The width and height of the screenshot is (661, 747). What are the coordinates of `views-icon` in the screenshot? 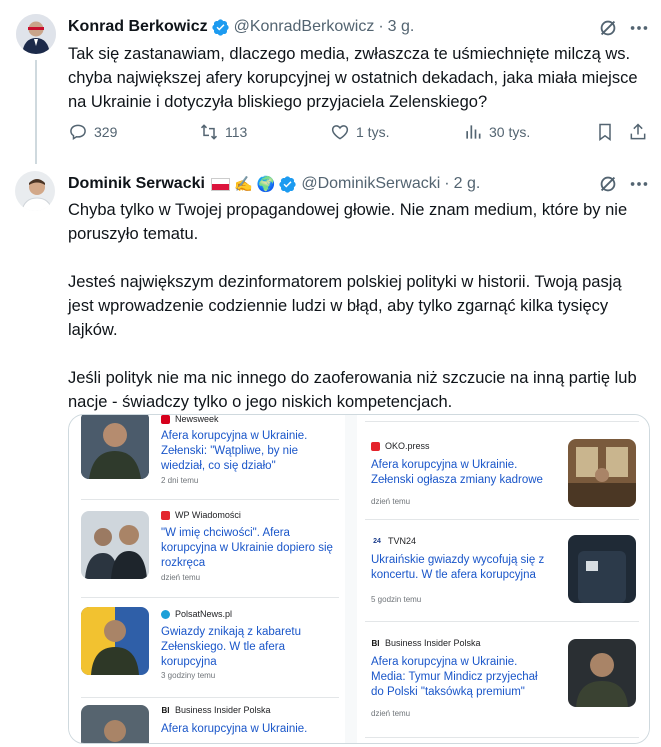 It's located at (473, 132).